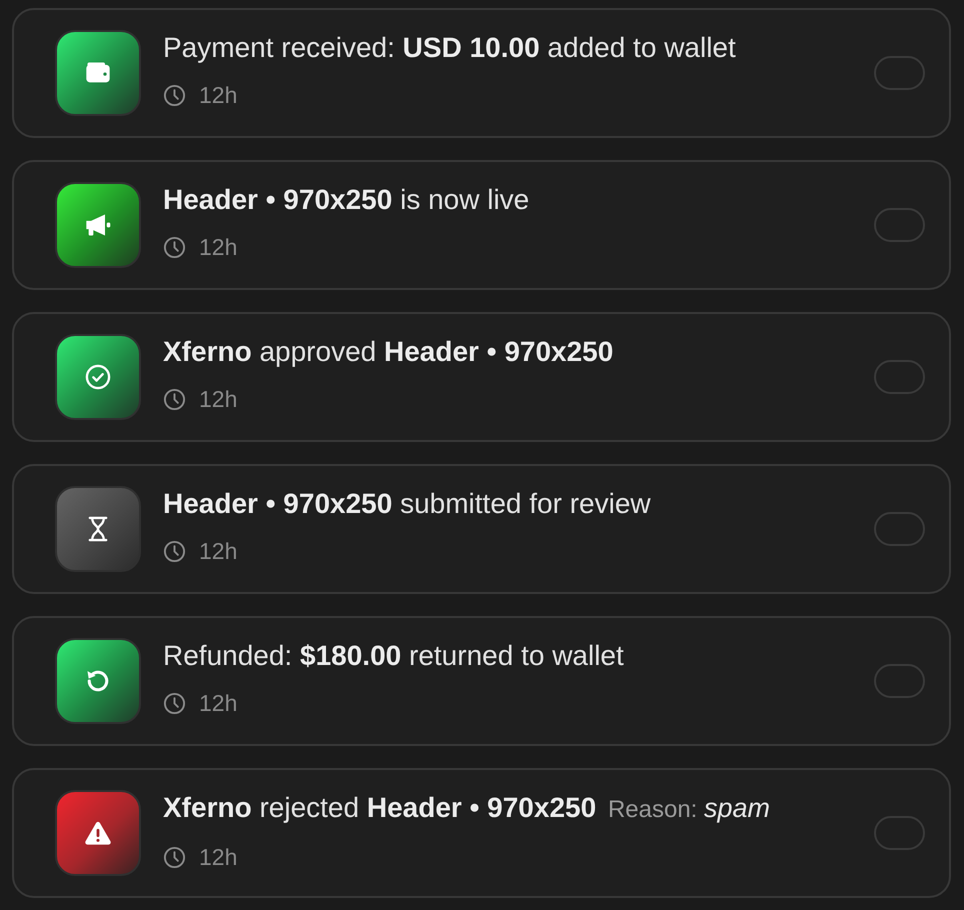 This screenshot has width=964, height=910. I want to click on notification-text: Header • 970x250 is now live, so click(346, 199).